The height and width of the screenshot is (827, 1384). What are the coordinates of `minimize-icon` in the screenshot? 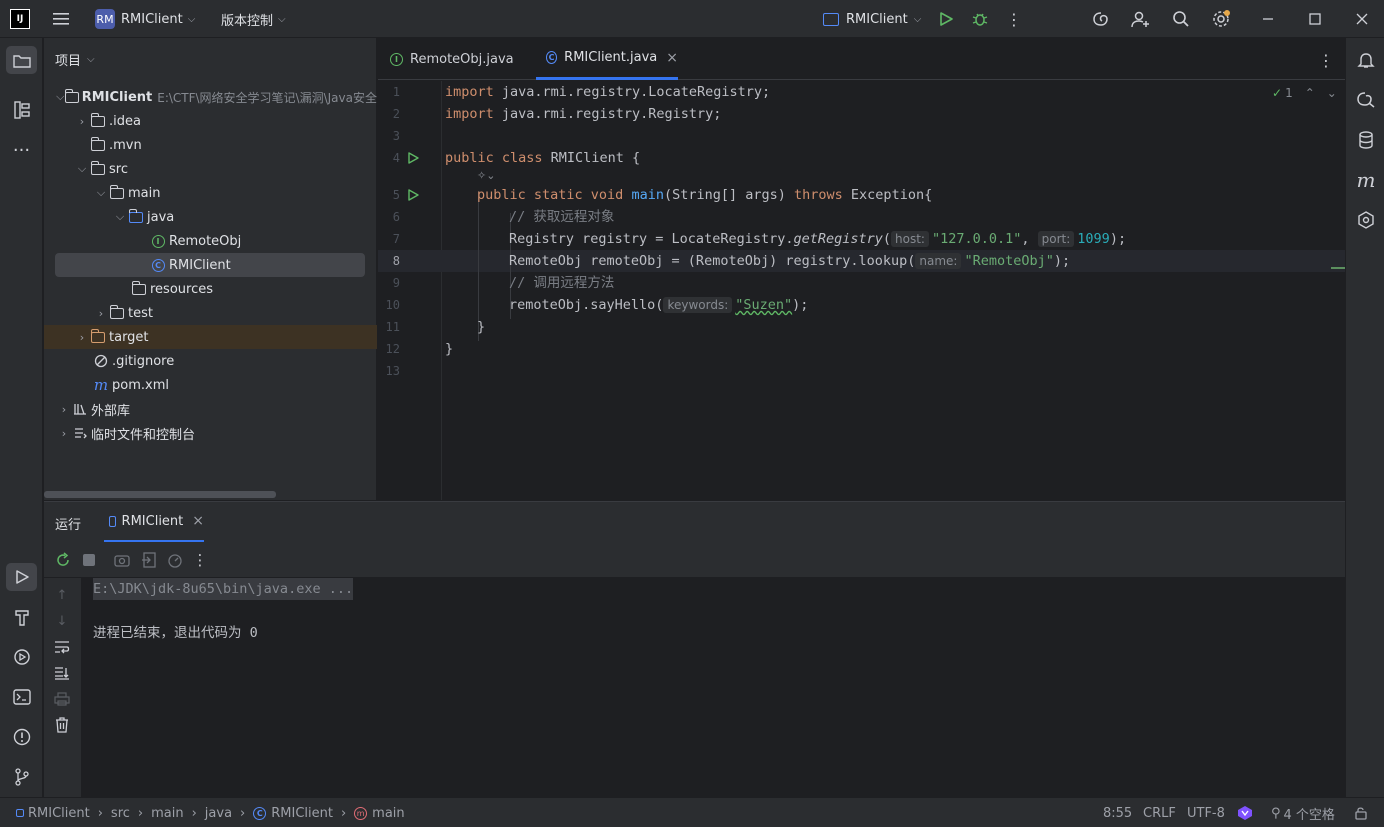 It's located at (1268, 19).